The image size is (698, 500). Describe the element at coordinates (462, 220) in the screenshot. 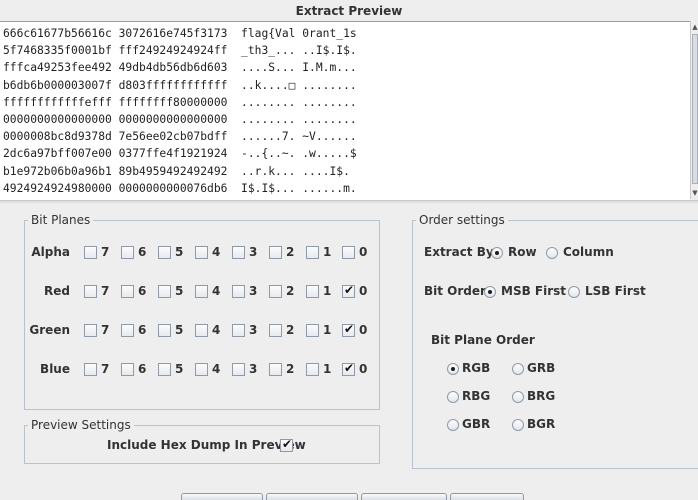

I see `order-settings-legend: Order settings` at that location.